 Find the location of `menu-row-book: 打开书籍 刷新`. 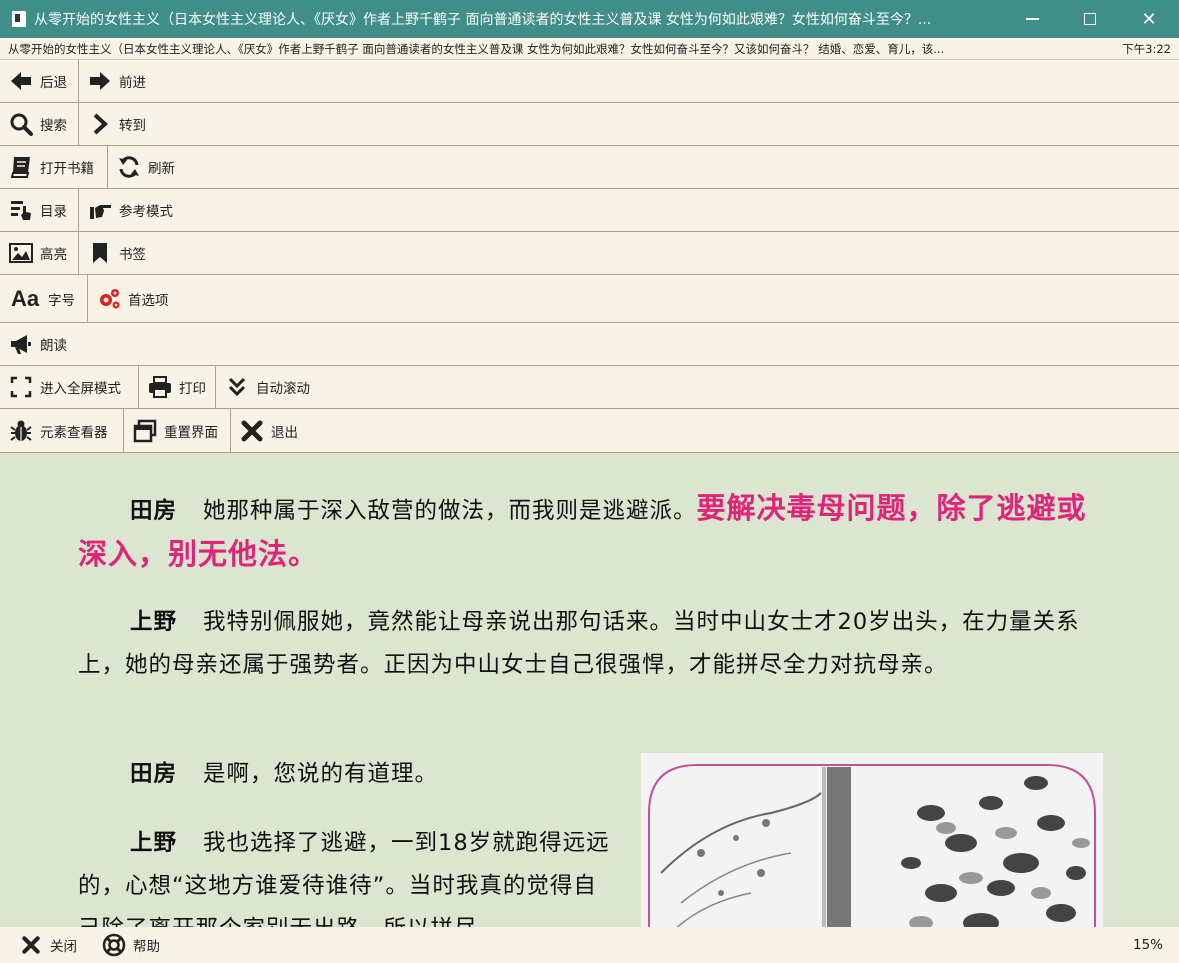

menu-row-book: 打开书籍 刷新 is located at coordinates (589, 167).